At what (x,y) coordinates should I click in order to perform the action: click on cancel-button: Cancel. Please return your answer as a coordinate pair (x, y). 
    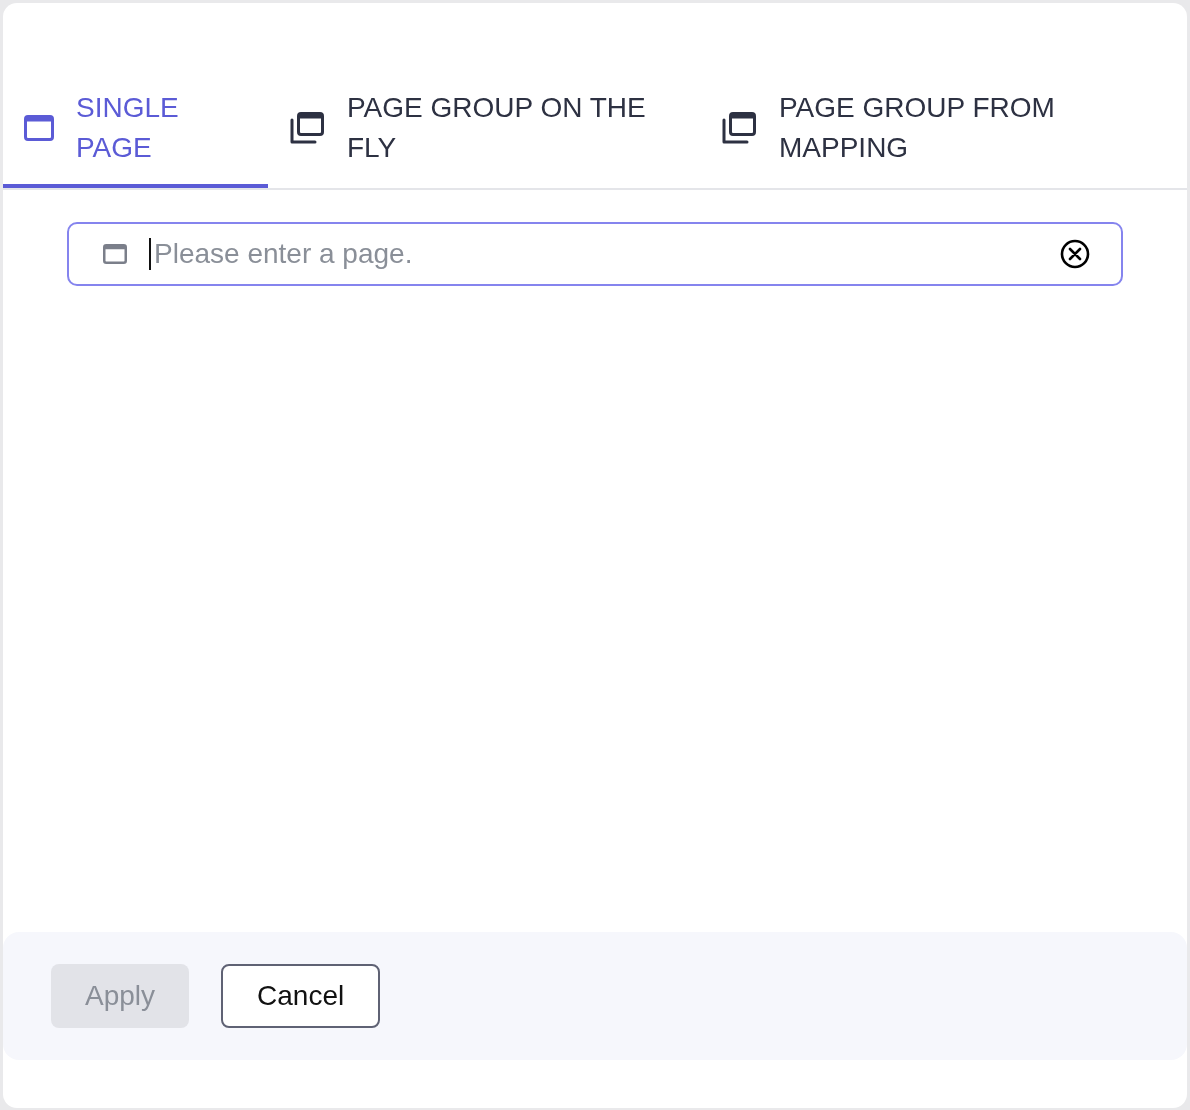
    Looking at the image, I should click on (301, 996).